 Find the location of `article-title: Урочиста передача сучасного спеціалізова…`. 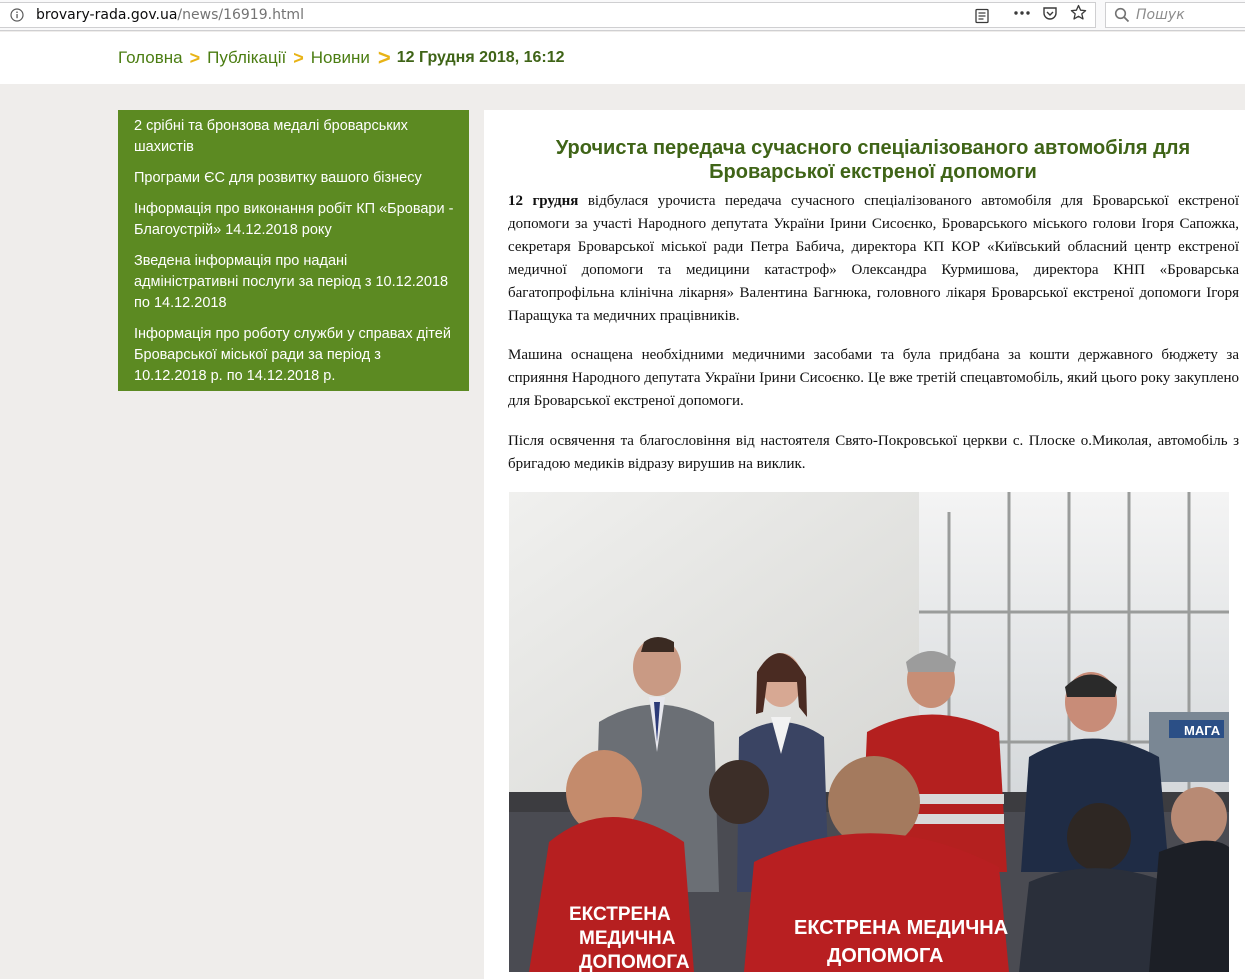

article-title: Урочиста передача сучасного спеціалізова… is located at coordinates (873, 160).